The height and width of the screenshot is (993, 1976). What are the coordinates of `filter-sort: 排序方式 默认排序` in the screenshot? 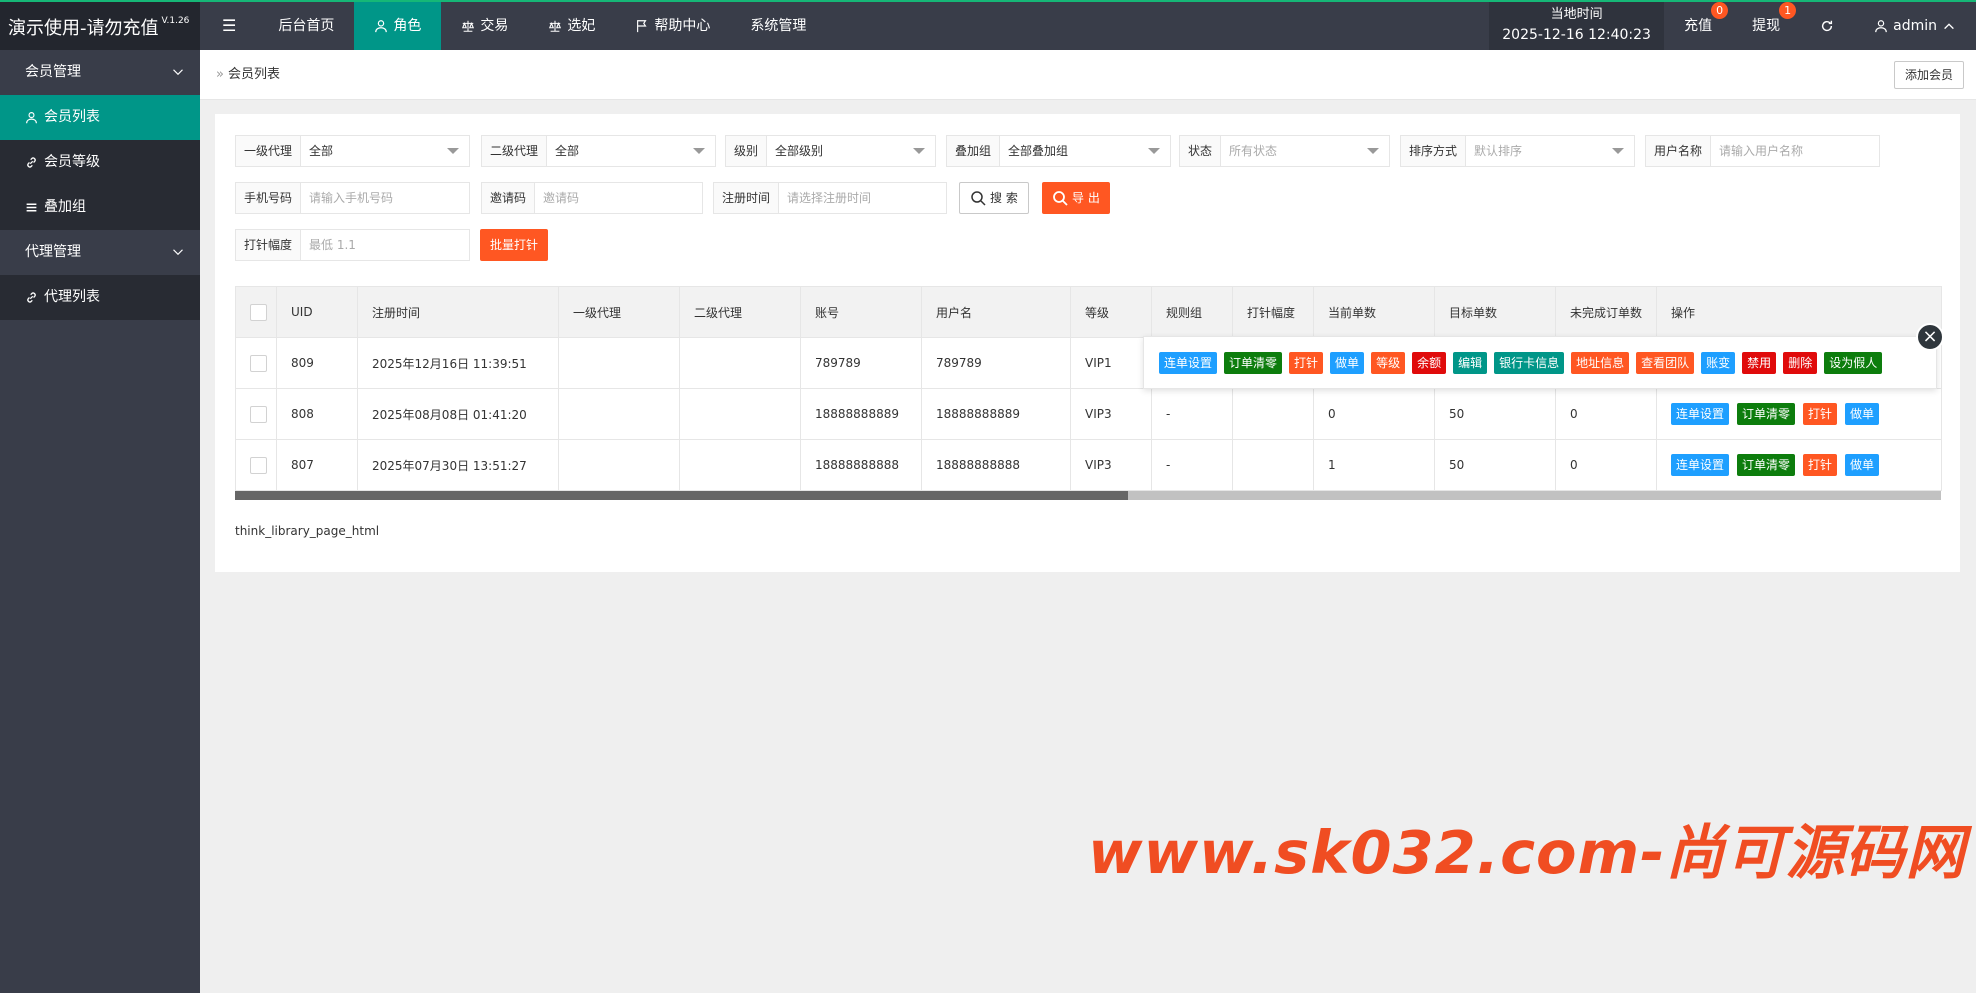 It's located at (1517, 151).